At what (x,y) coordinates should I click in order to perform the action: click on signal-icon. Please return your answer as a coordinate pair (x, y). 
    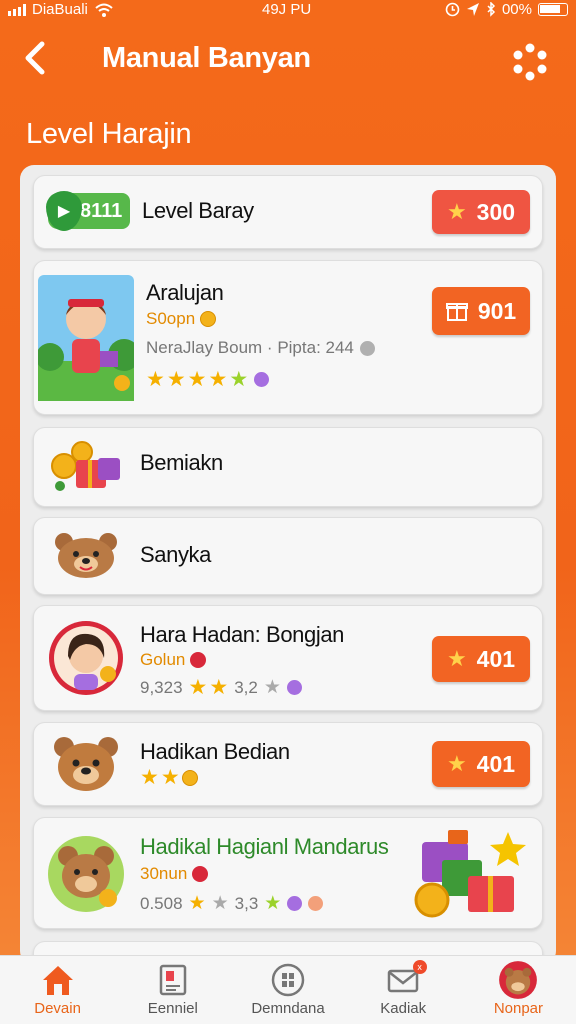
    Looking at the image, I should click on (17, 9).